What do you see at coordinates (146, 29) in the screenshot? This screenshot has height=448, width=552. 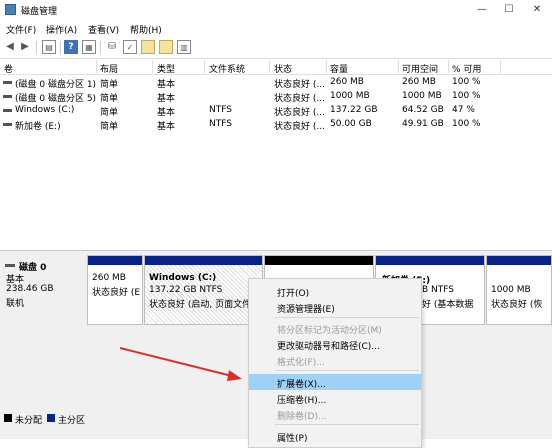 I see `menu-help: 帮助(H)` at bounding box center [146, 29].